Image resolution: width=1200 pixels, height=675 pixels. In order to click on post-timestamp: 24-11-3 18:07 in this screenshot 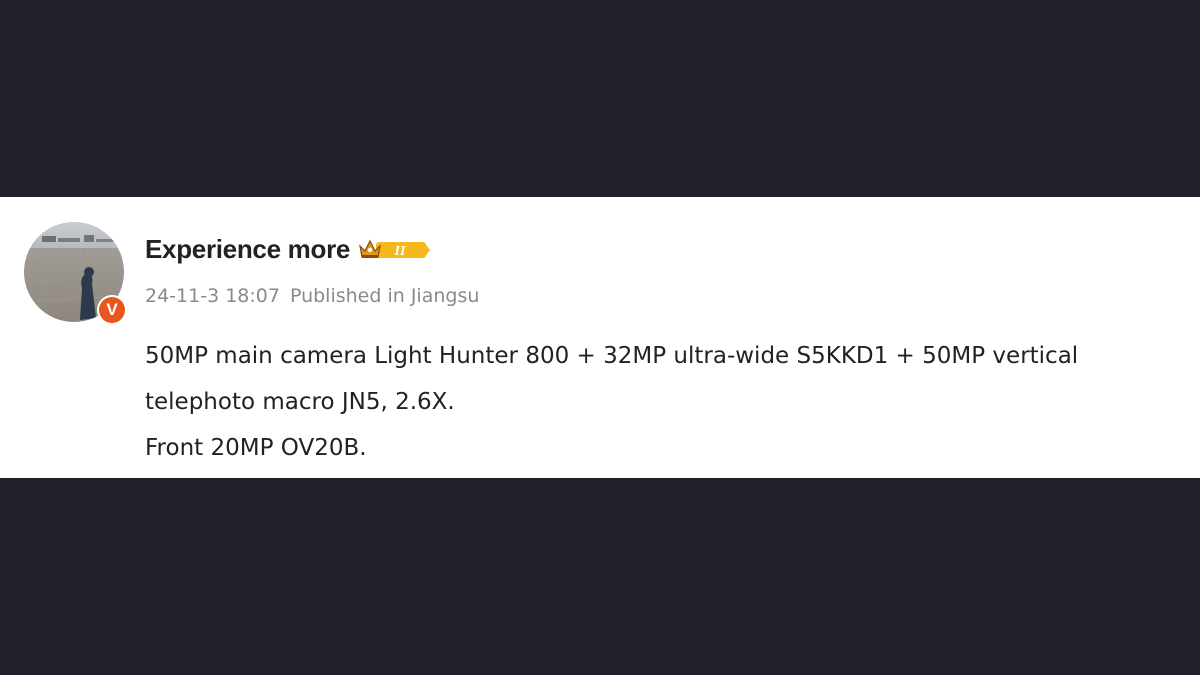, I will do `click(212, 296)`.